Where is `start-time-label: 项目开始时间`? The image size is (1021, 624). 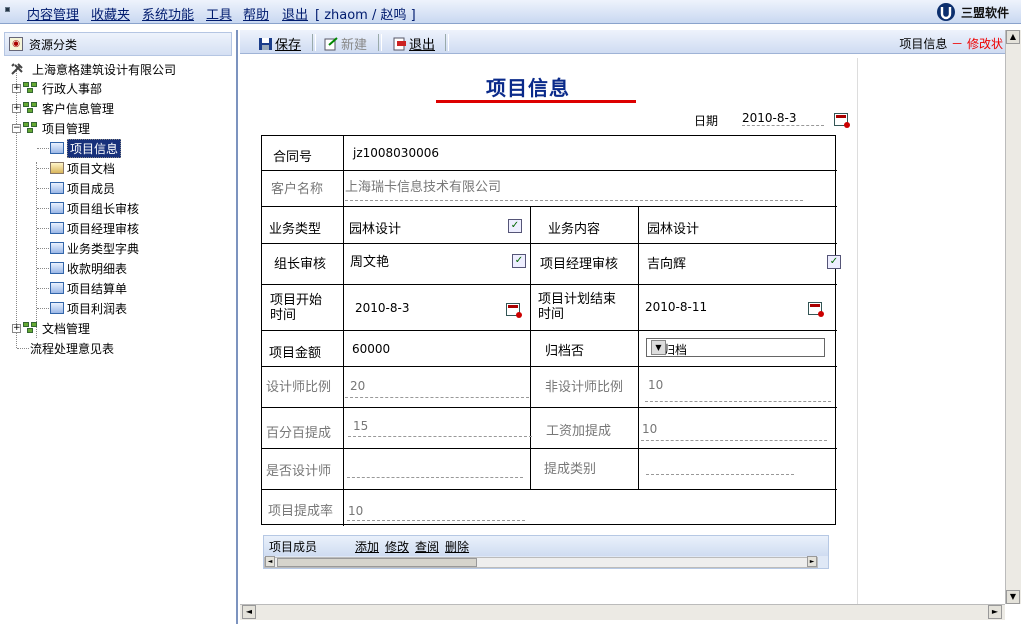
start-time-label: 项目开始时间 is located at coordinates (296, 308).